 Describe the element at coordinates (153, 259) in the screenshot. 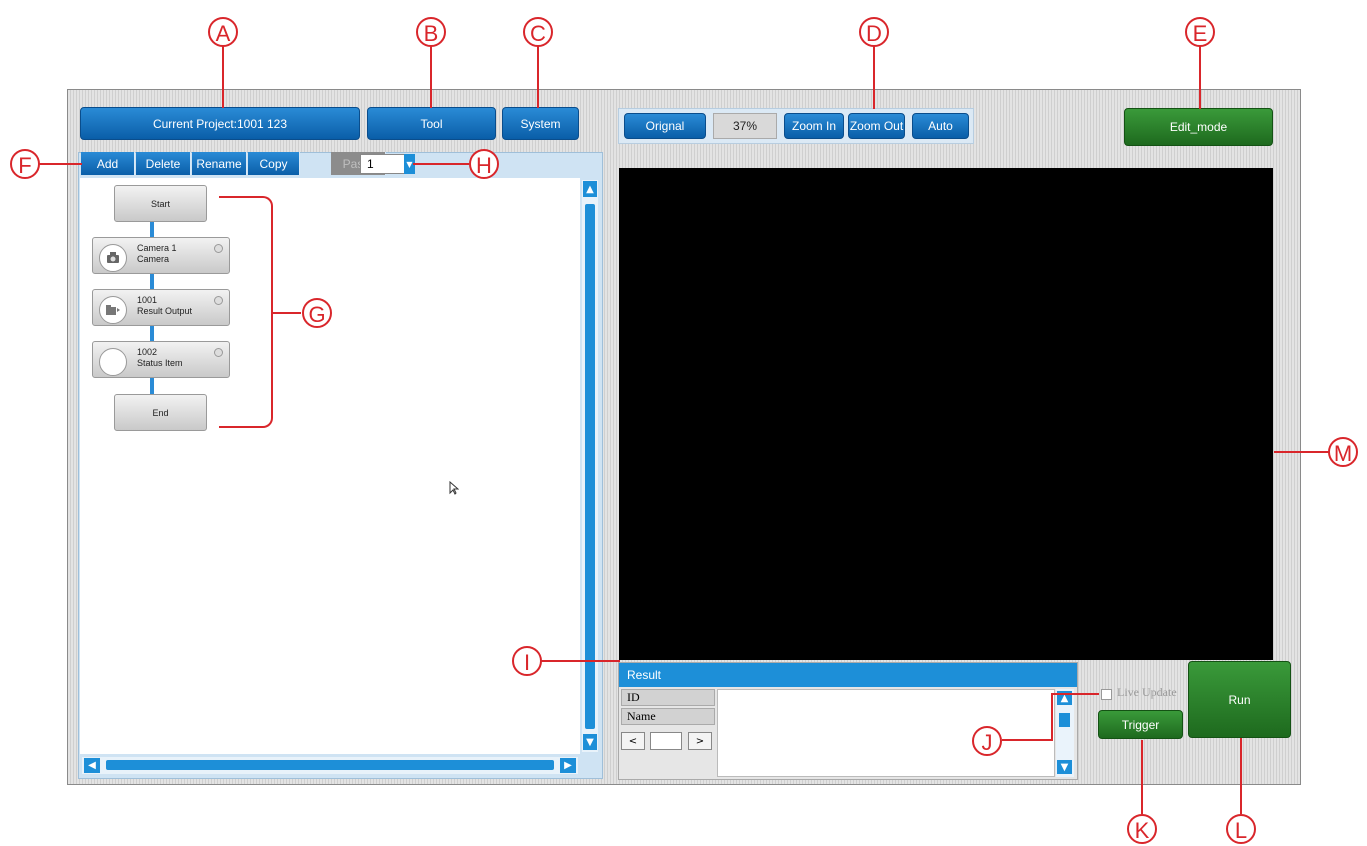

I see `flow-node-subtitle: Camera` at that location.